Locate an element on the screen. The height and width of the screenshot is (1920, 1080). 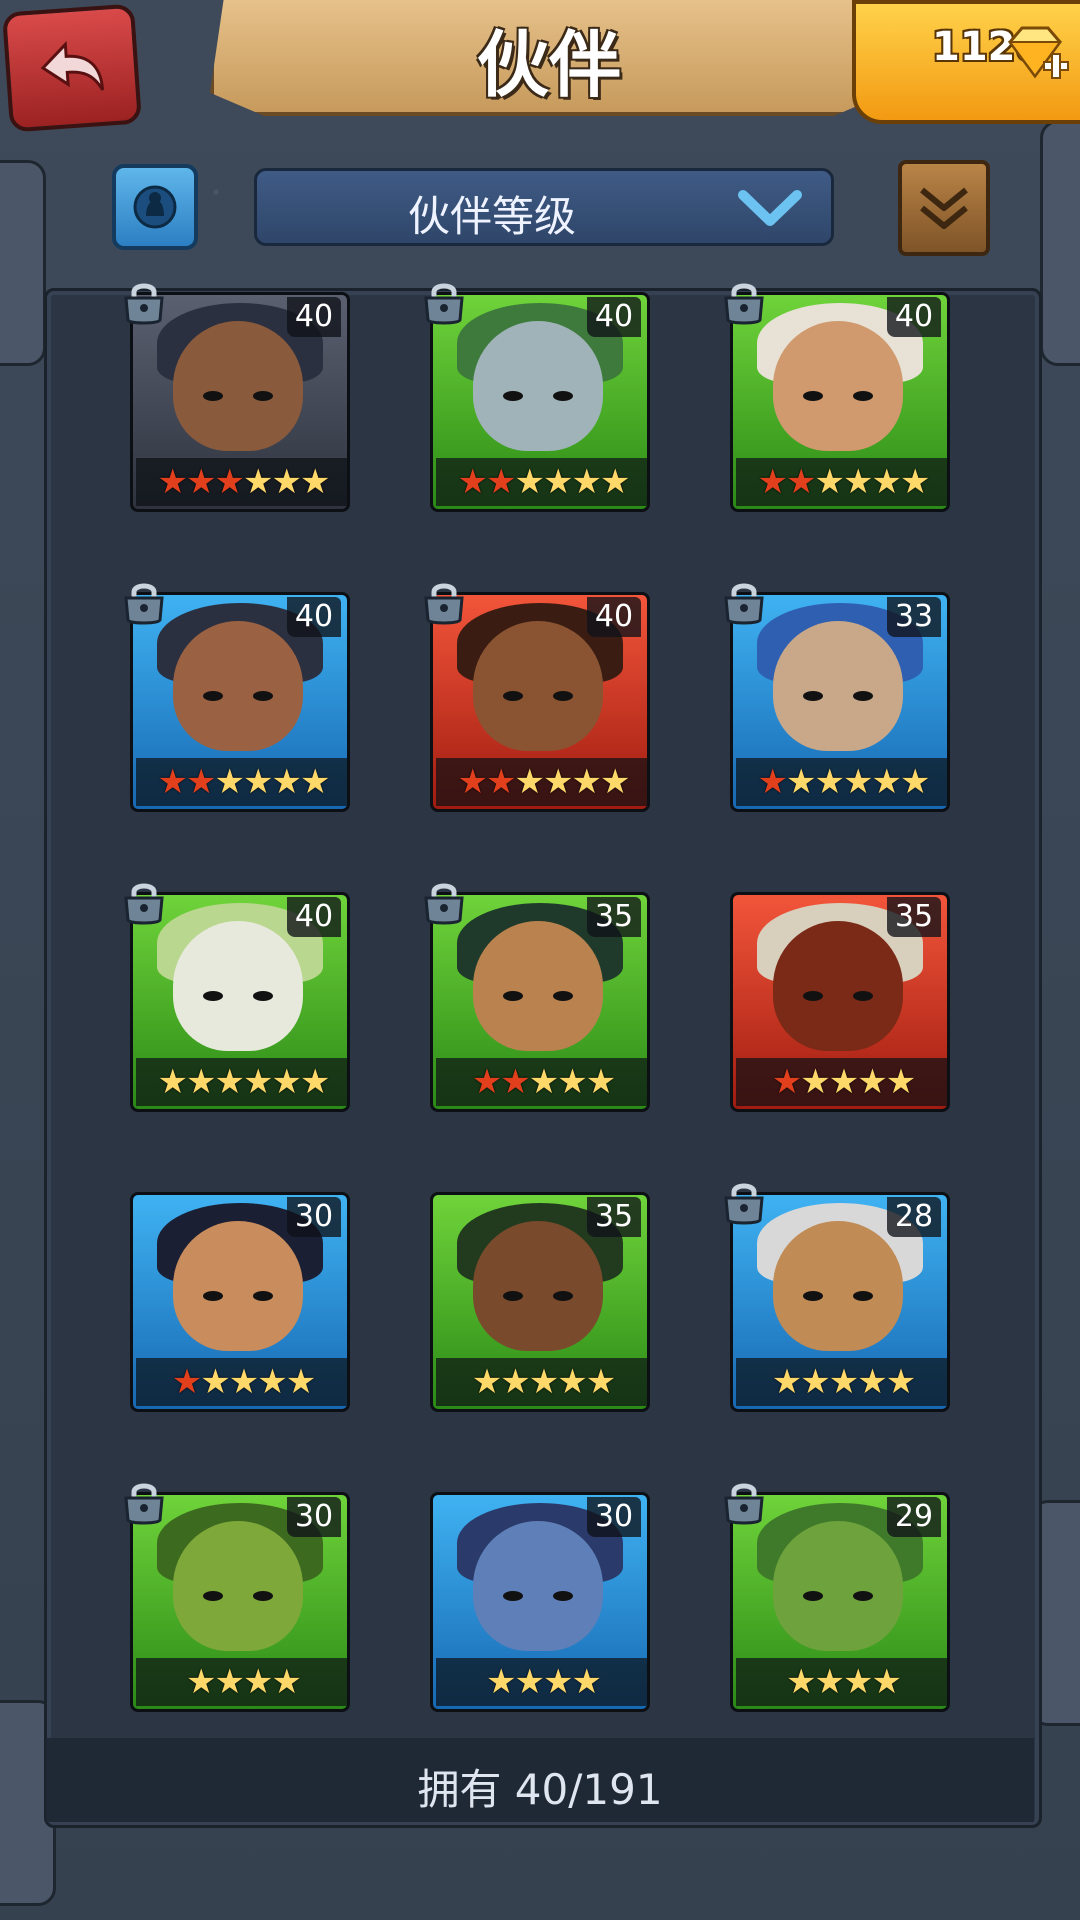
scroll-menu-button is located at coordinates (944, 208).